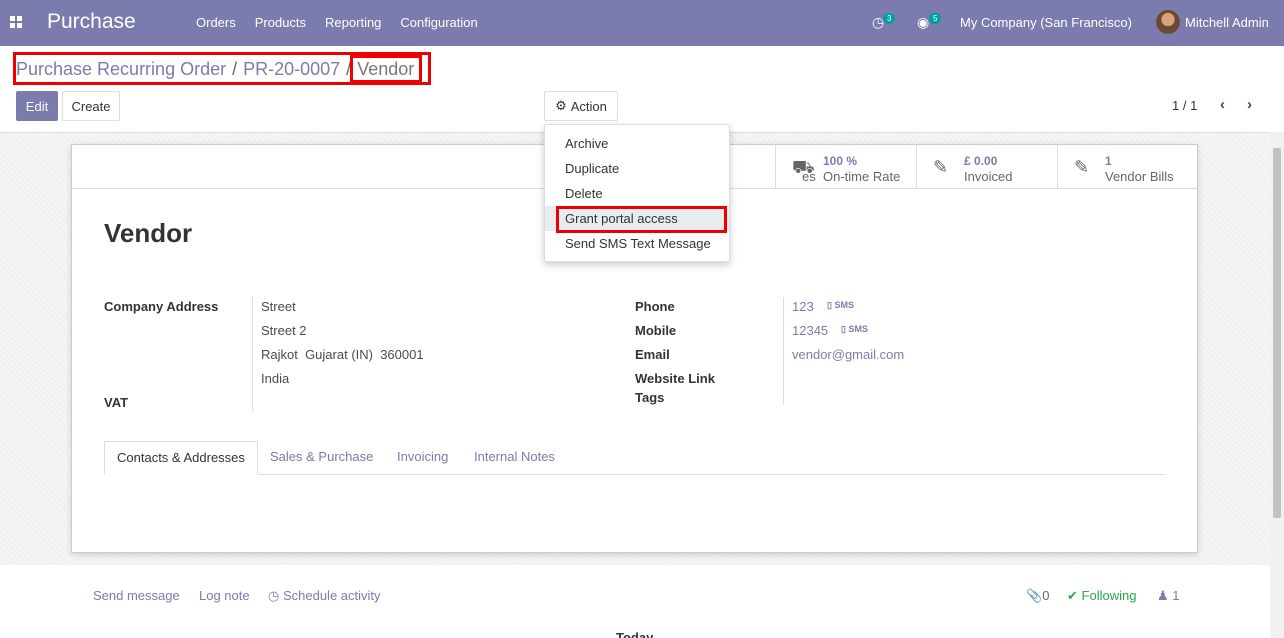 Image resolution: width=1284 pixels, height=638 pixels. What do you see at coordinates (803, 306) in the screenshot?
I see `phone-link: 123` at bounding box center [803, 306].